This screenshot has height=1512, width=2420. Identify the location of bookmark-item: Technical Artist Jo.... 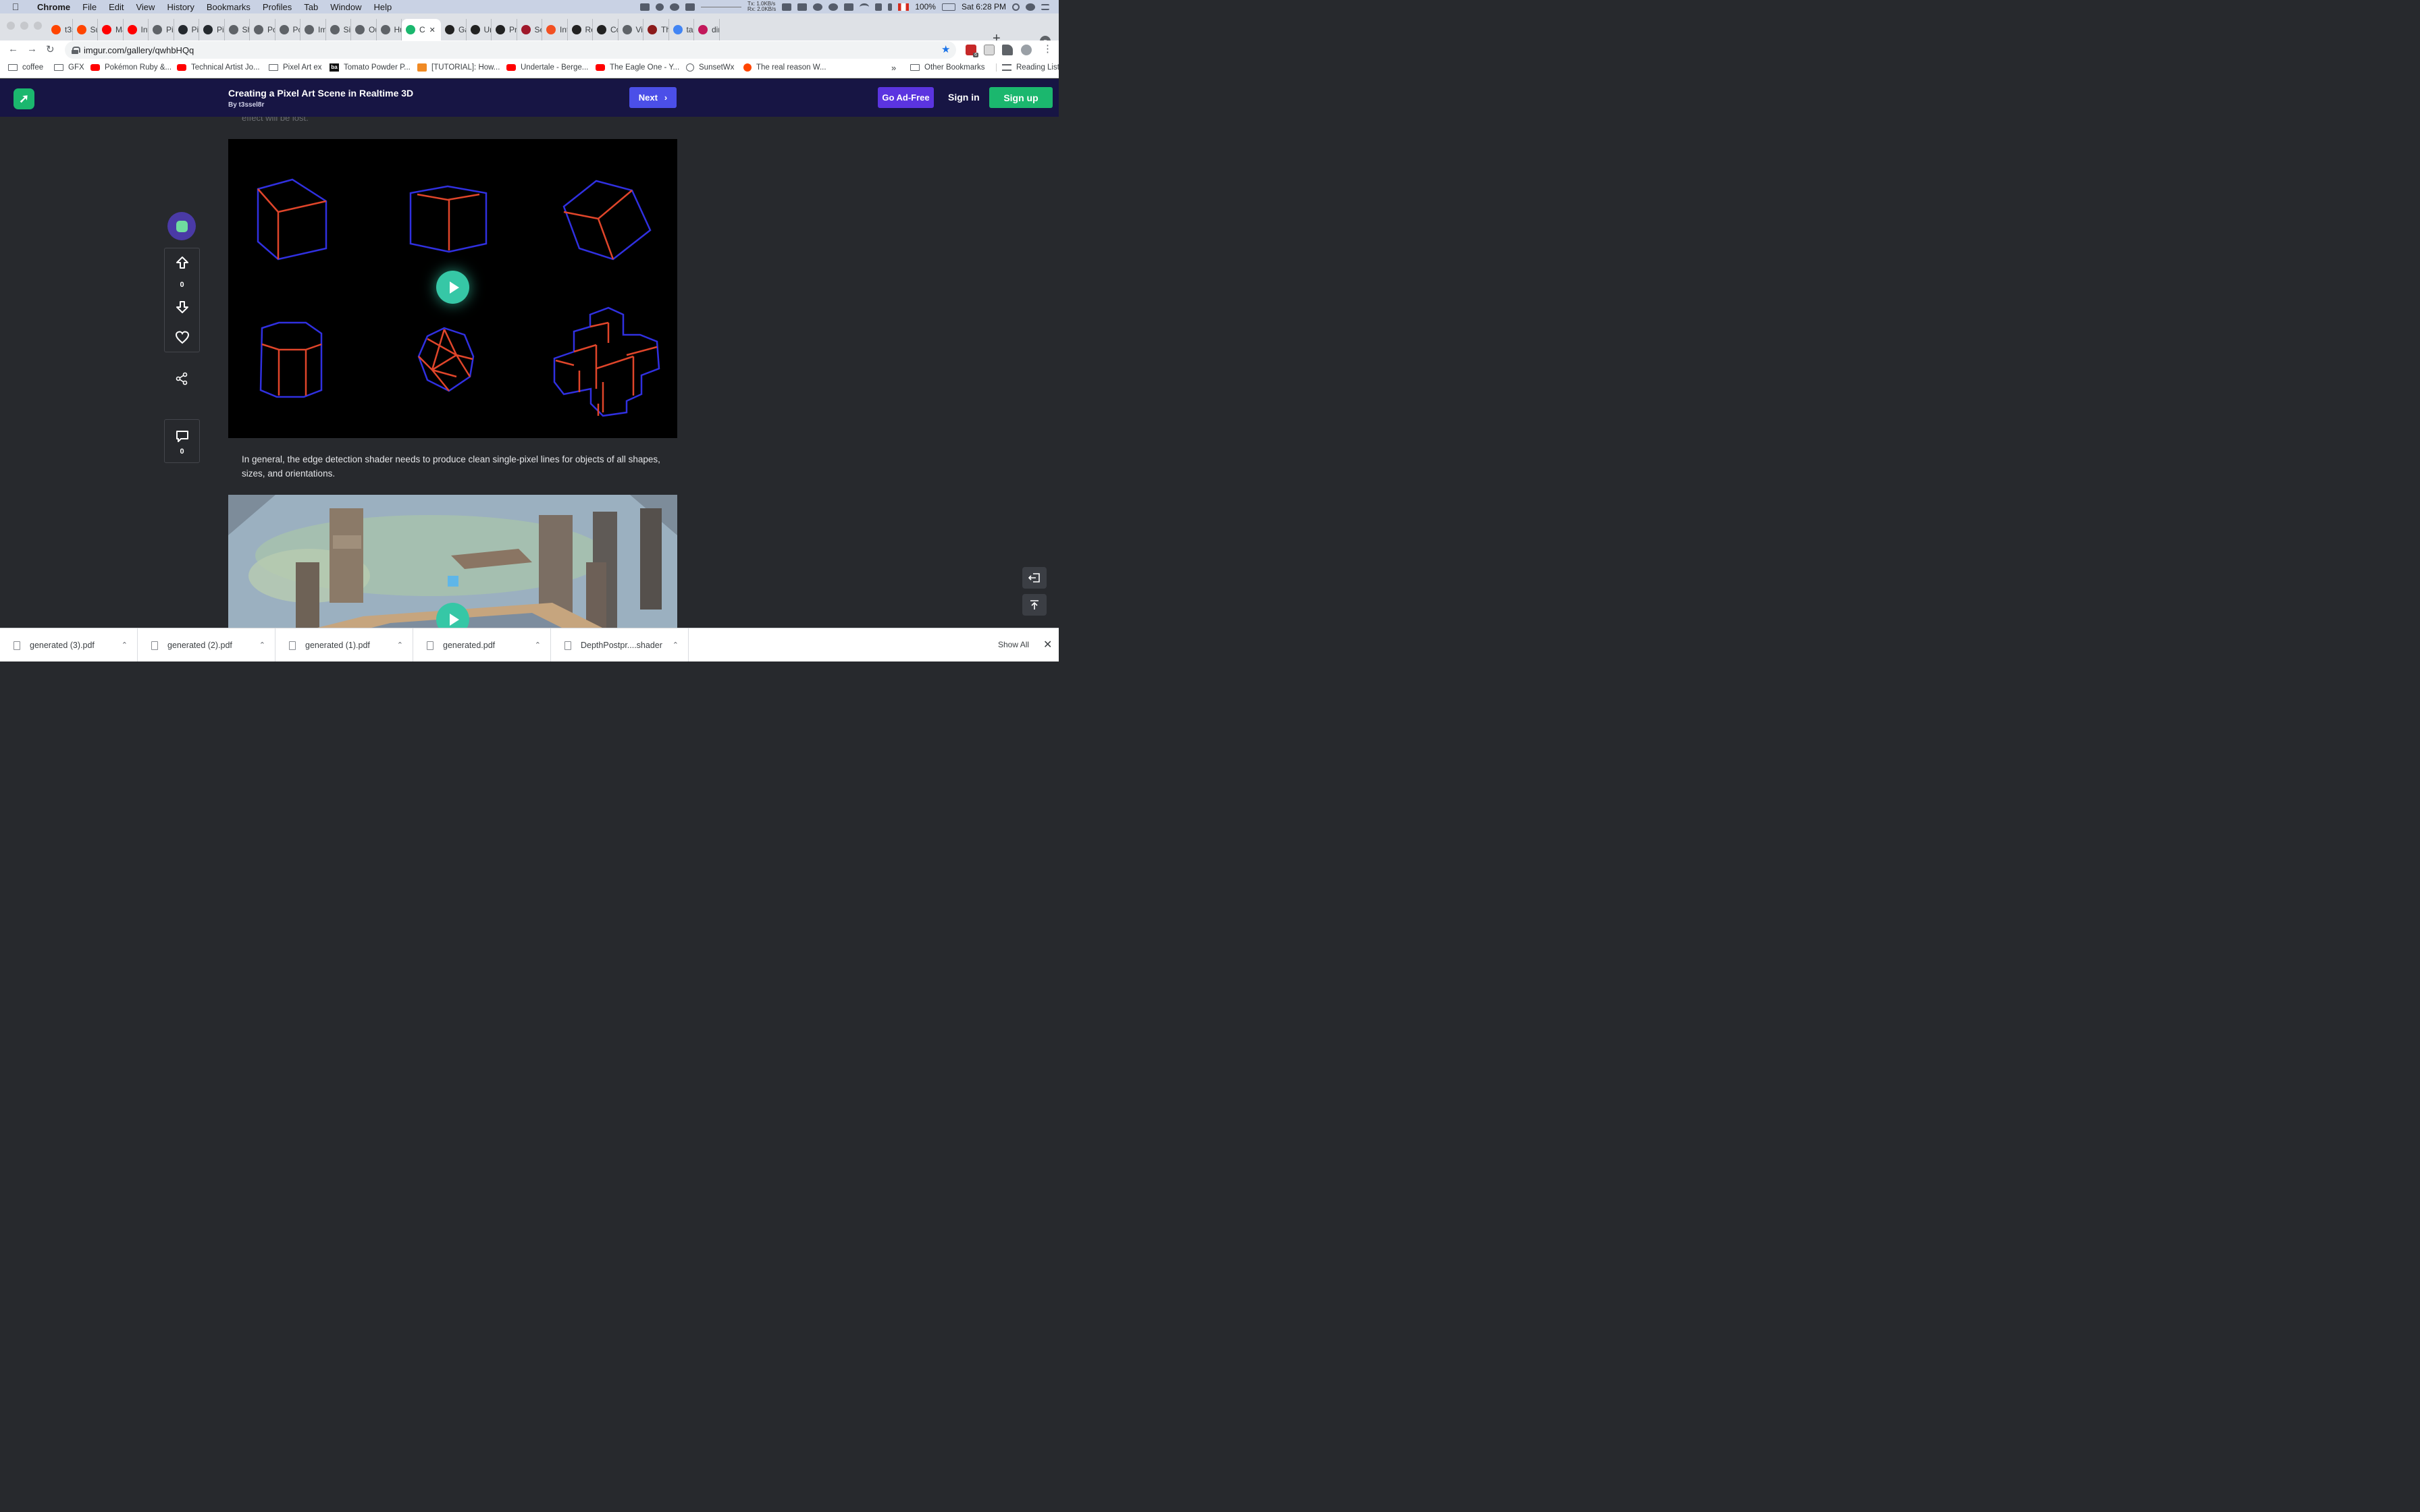
(218, 67).